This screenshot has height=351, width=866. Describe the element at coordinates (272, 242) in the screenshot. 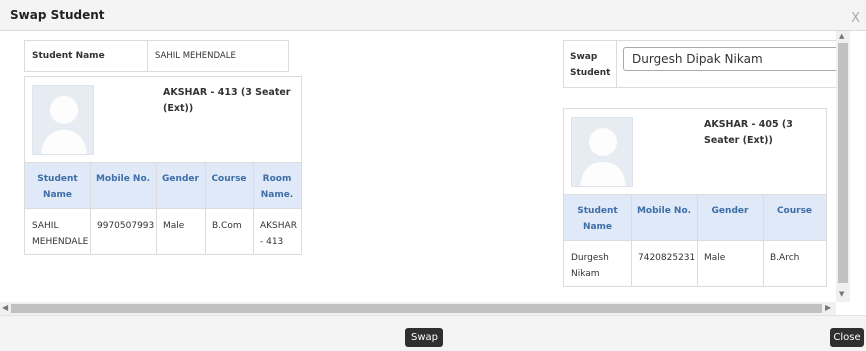

I see `row-room-2: - 413` at that location.